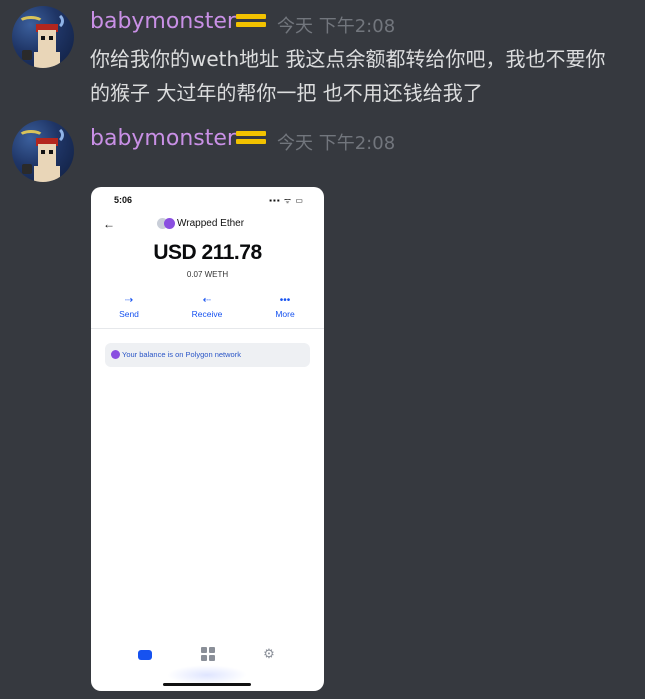 This screenshot has height=699, width=645. Describe the element at coordinates (285, 307) in the screenshot. I see `more-button: ••• More` at that location.